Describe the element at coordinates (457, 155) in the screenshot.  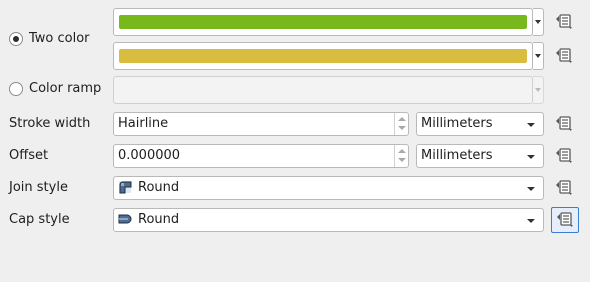
I see `offset-unit-value: Millimeters` at that location.